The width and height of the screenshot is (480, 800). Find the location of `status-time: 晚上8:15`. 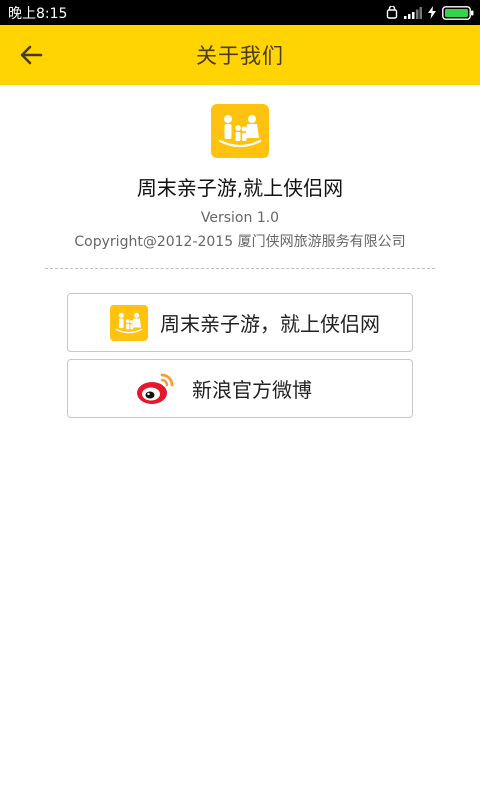

status-time: 晚上8:15 is located at coordinates (38, 13).